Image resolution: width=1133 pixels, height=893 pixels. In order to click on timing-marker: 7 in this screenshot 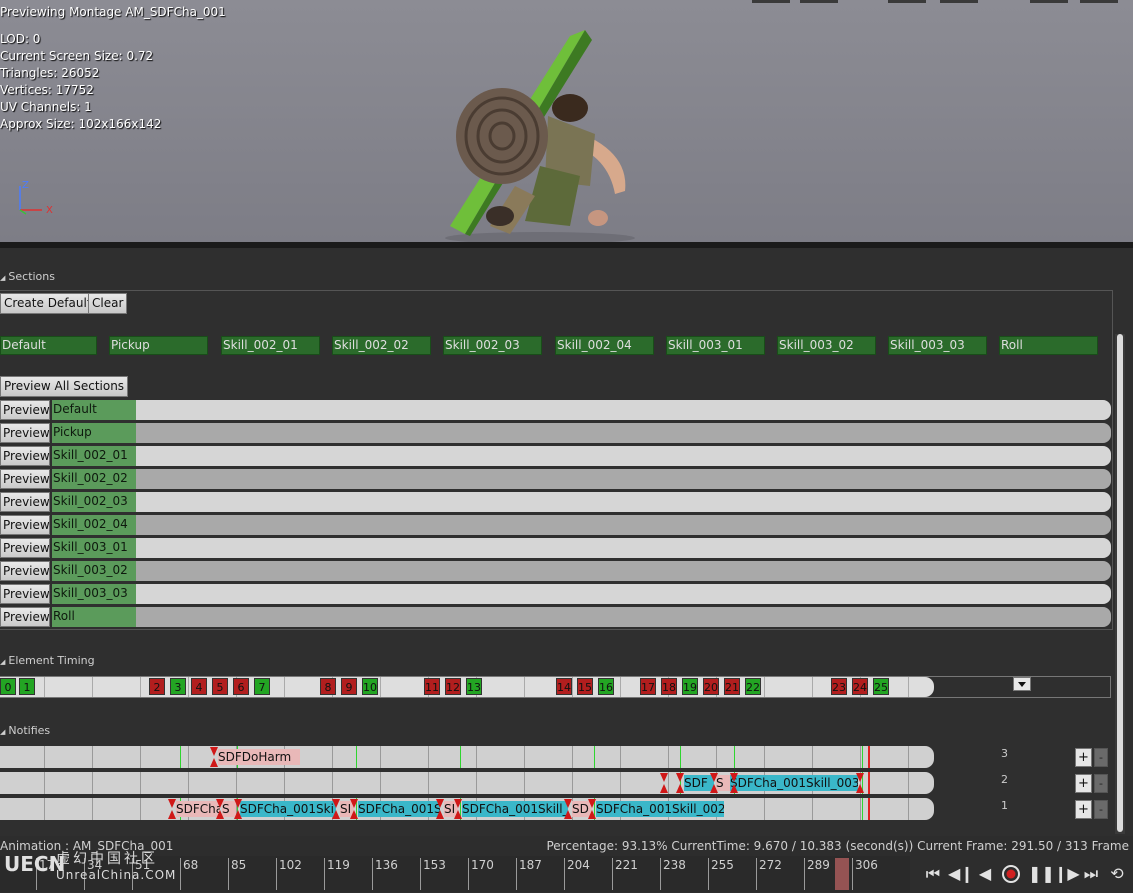, I will do `click(262, 686)`.